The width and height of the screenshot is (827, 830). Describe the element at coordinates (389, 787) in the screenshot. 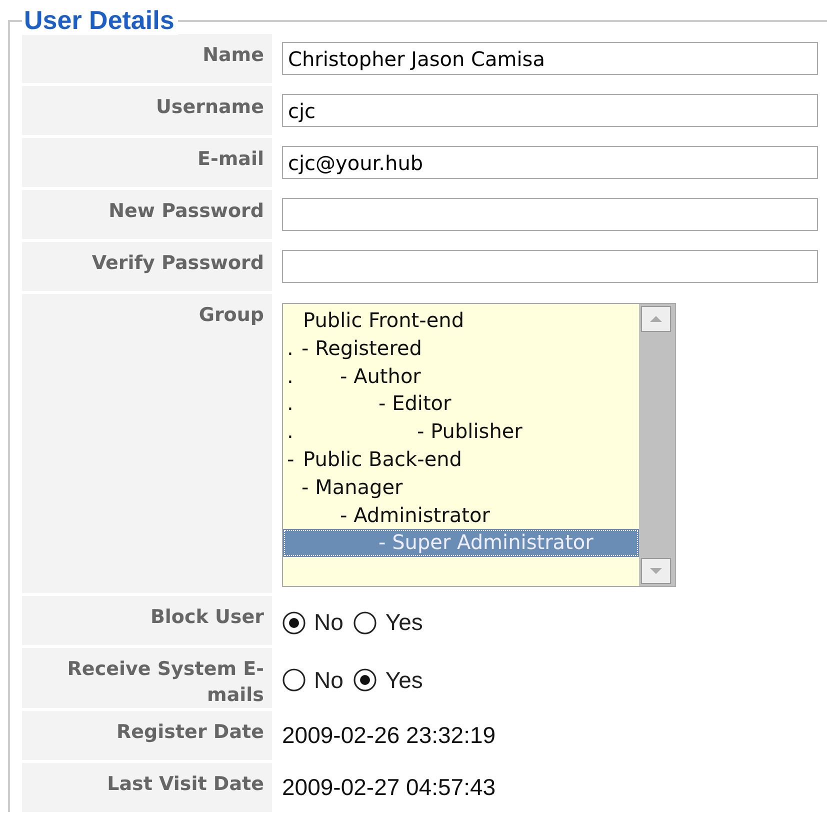

I see `date-value: 2009-02-27 04:57:43` at that location.